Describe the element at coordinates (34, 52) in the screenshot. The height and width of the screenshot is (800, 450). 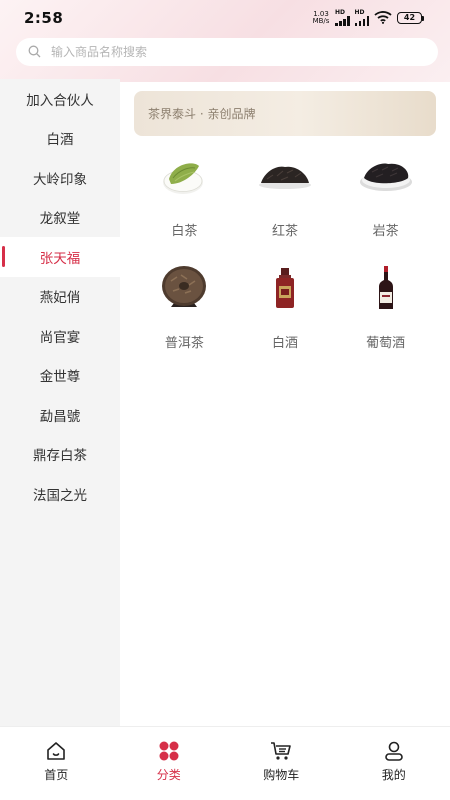
I see `search-icon` at that location.